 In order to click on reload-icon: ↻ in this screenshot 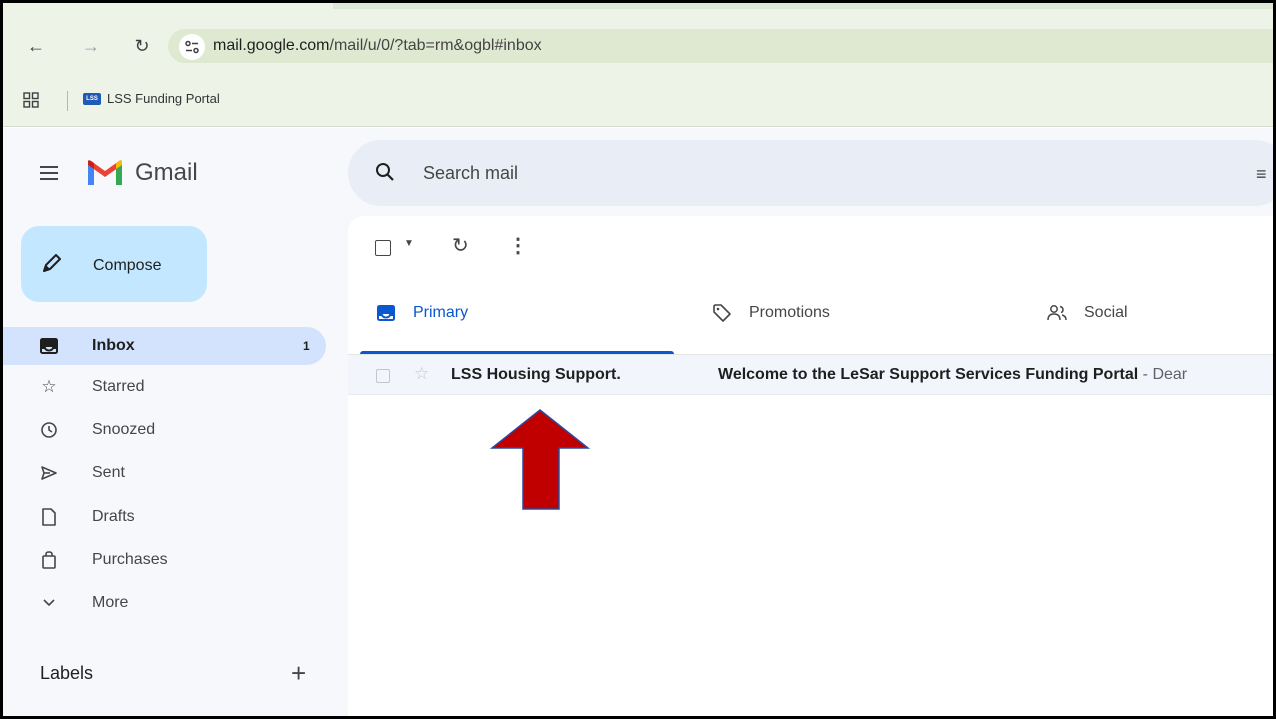, I will do `click(142, 46)`.